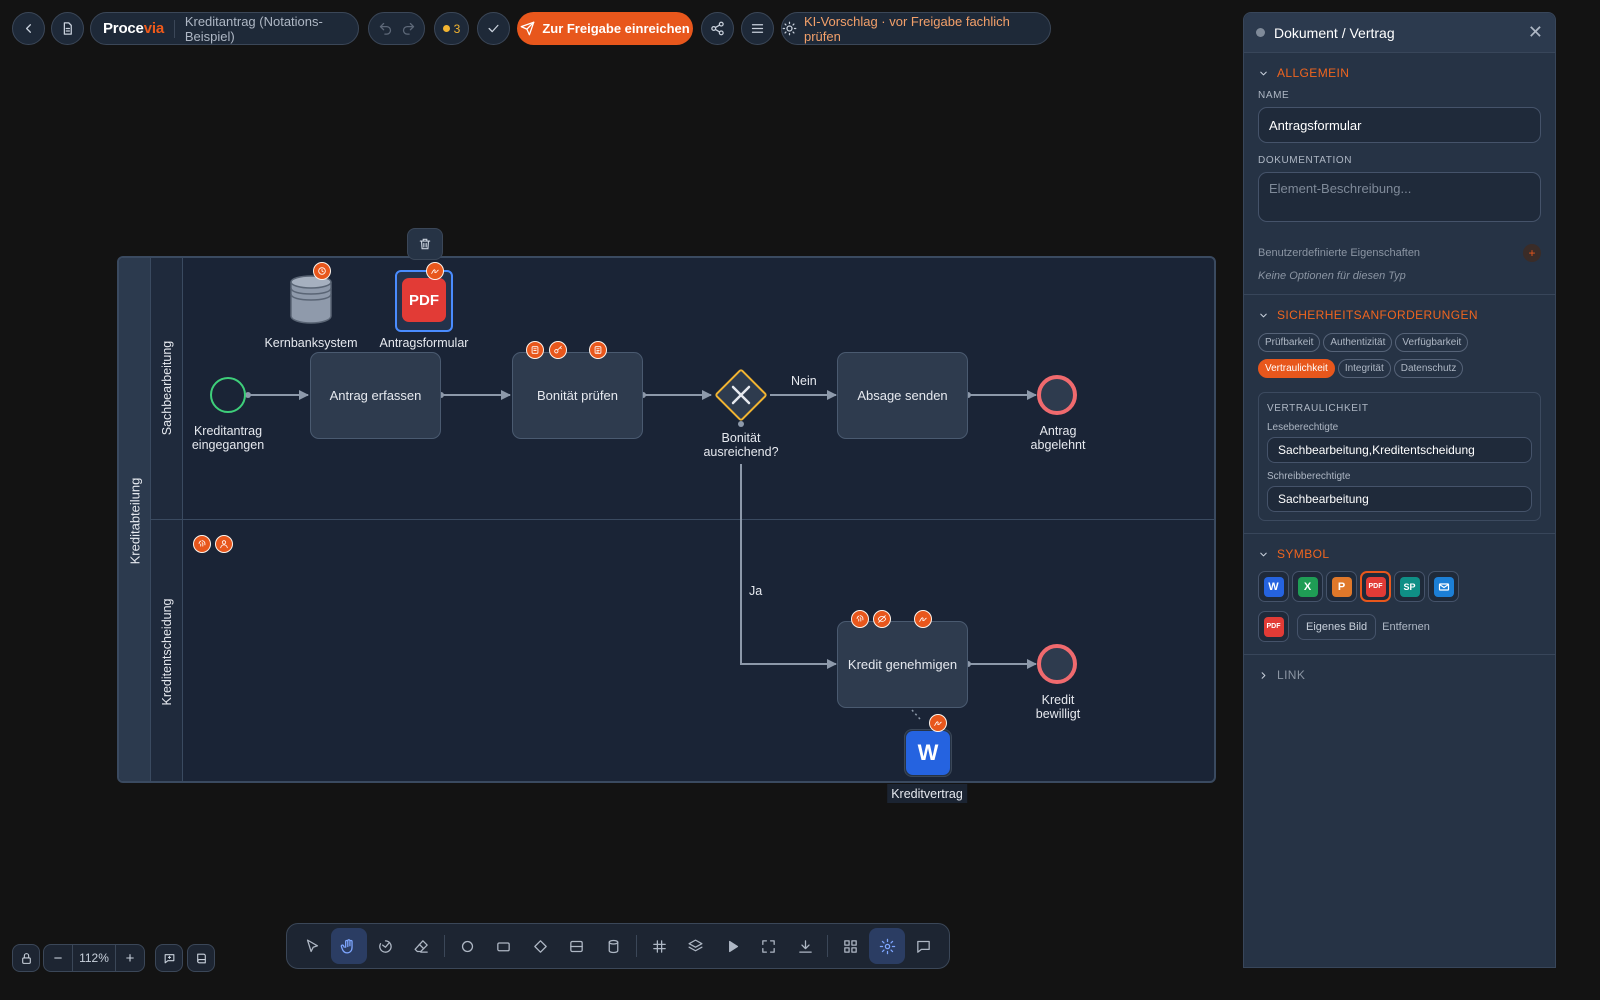 The image size is (1600, 1000). Describe the element at coordinates (1399, 33) in the screenshot. I see `panel-header: Dokument / Vertrag ✕` at that location.